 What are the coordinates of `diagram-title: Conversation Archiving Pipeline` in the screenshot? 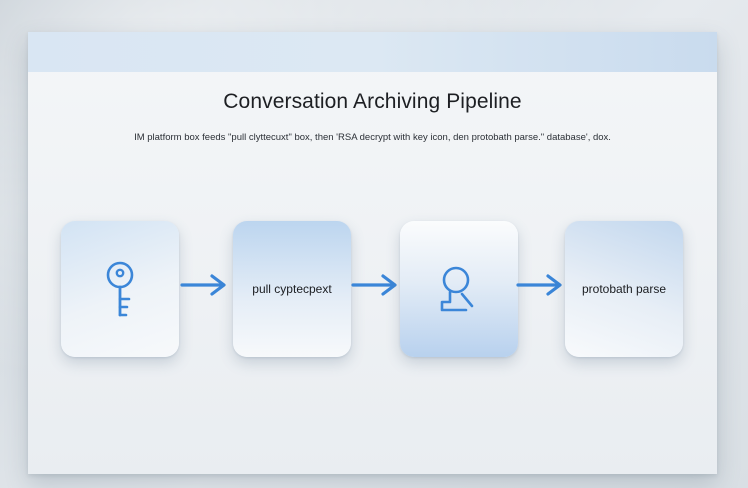 It's located at (372, 101).